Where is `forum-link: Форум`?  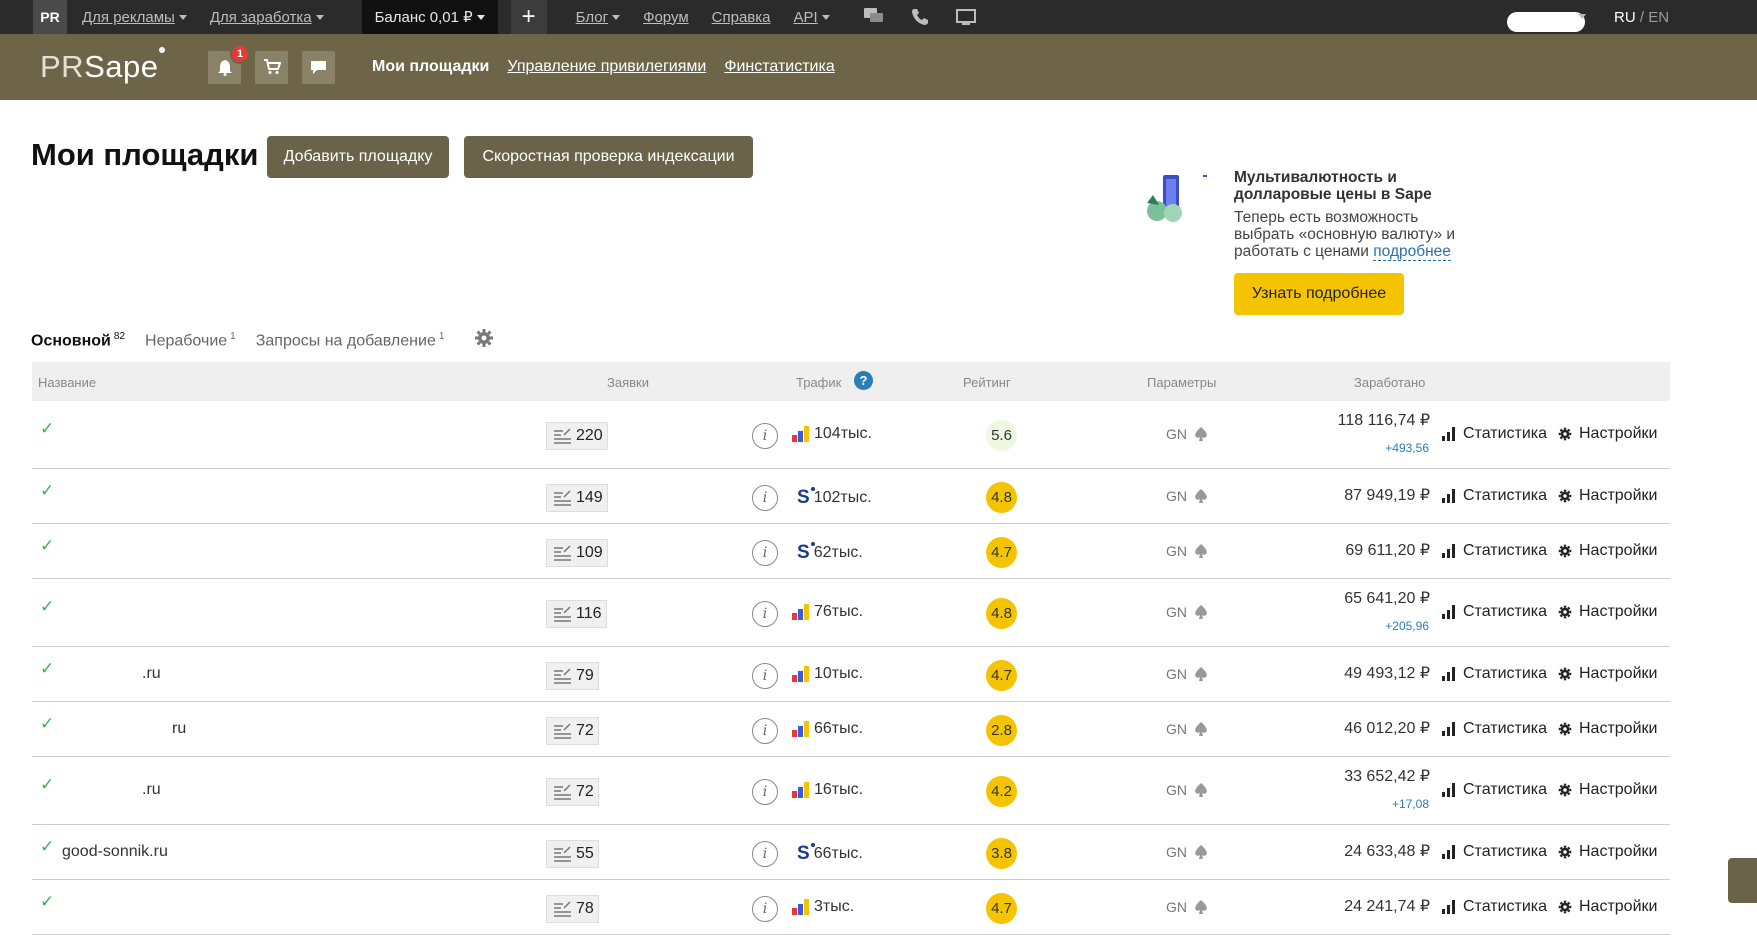 forum-link: Форум is located at coordinates (666, 17).